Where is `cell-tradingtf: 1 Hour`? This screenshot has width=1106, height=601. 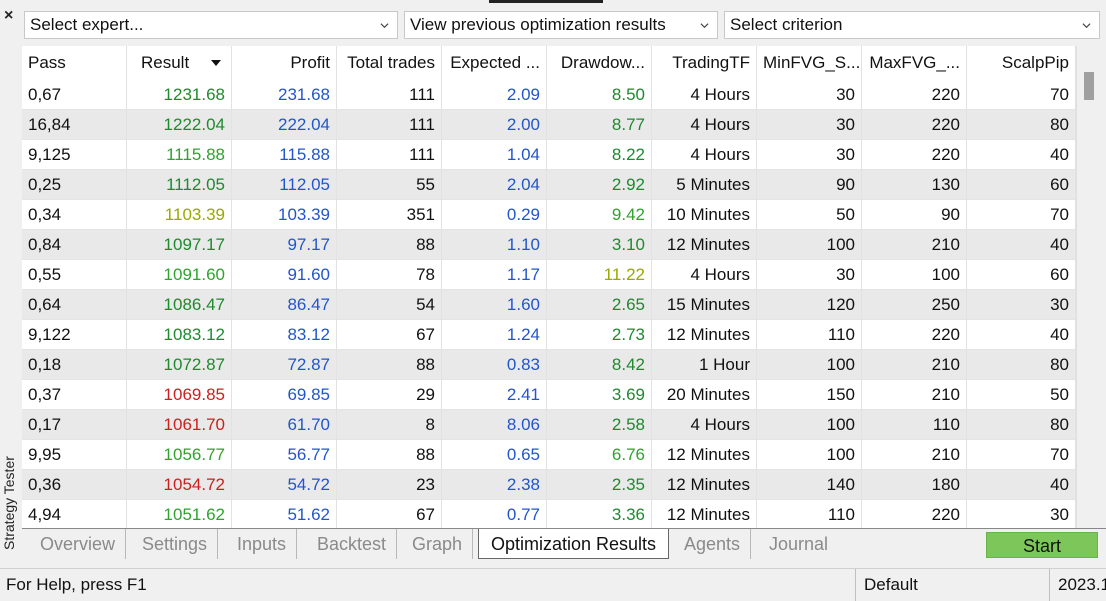
cell-tradingtf: 1 Hour is located at coordinates (704, 365).